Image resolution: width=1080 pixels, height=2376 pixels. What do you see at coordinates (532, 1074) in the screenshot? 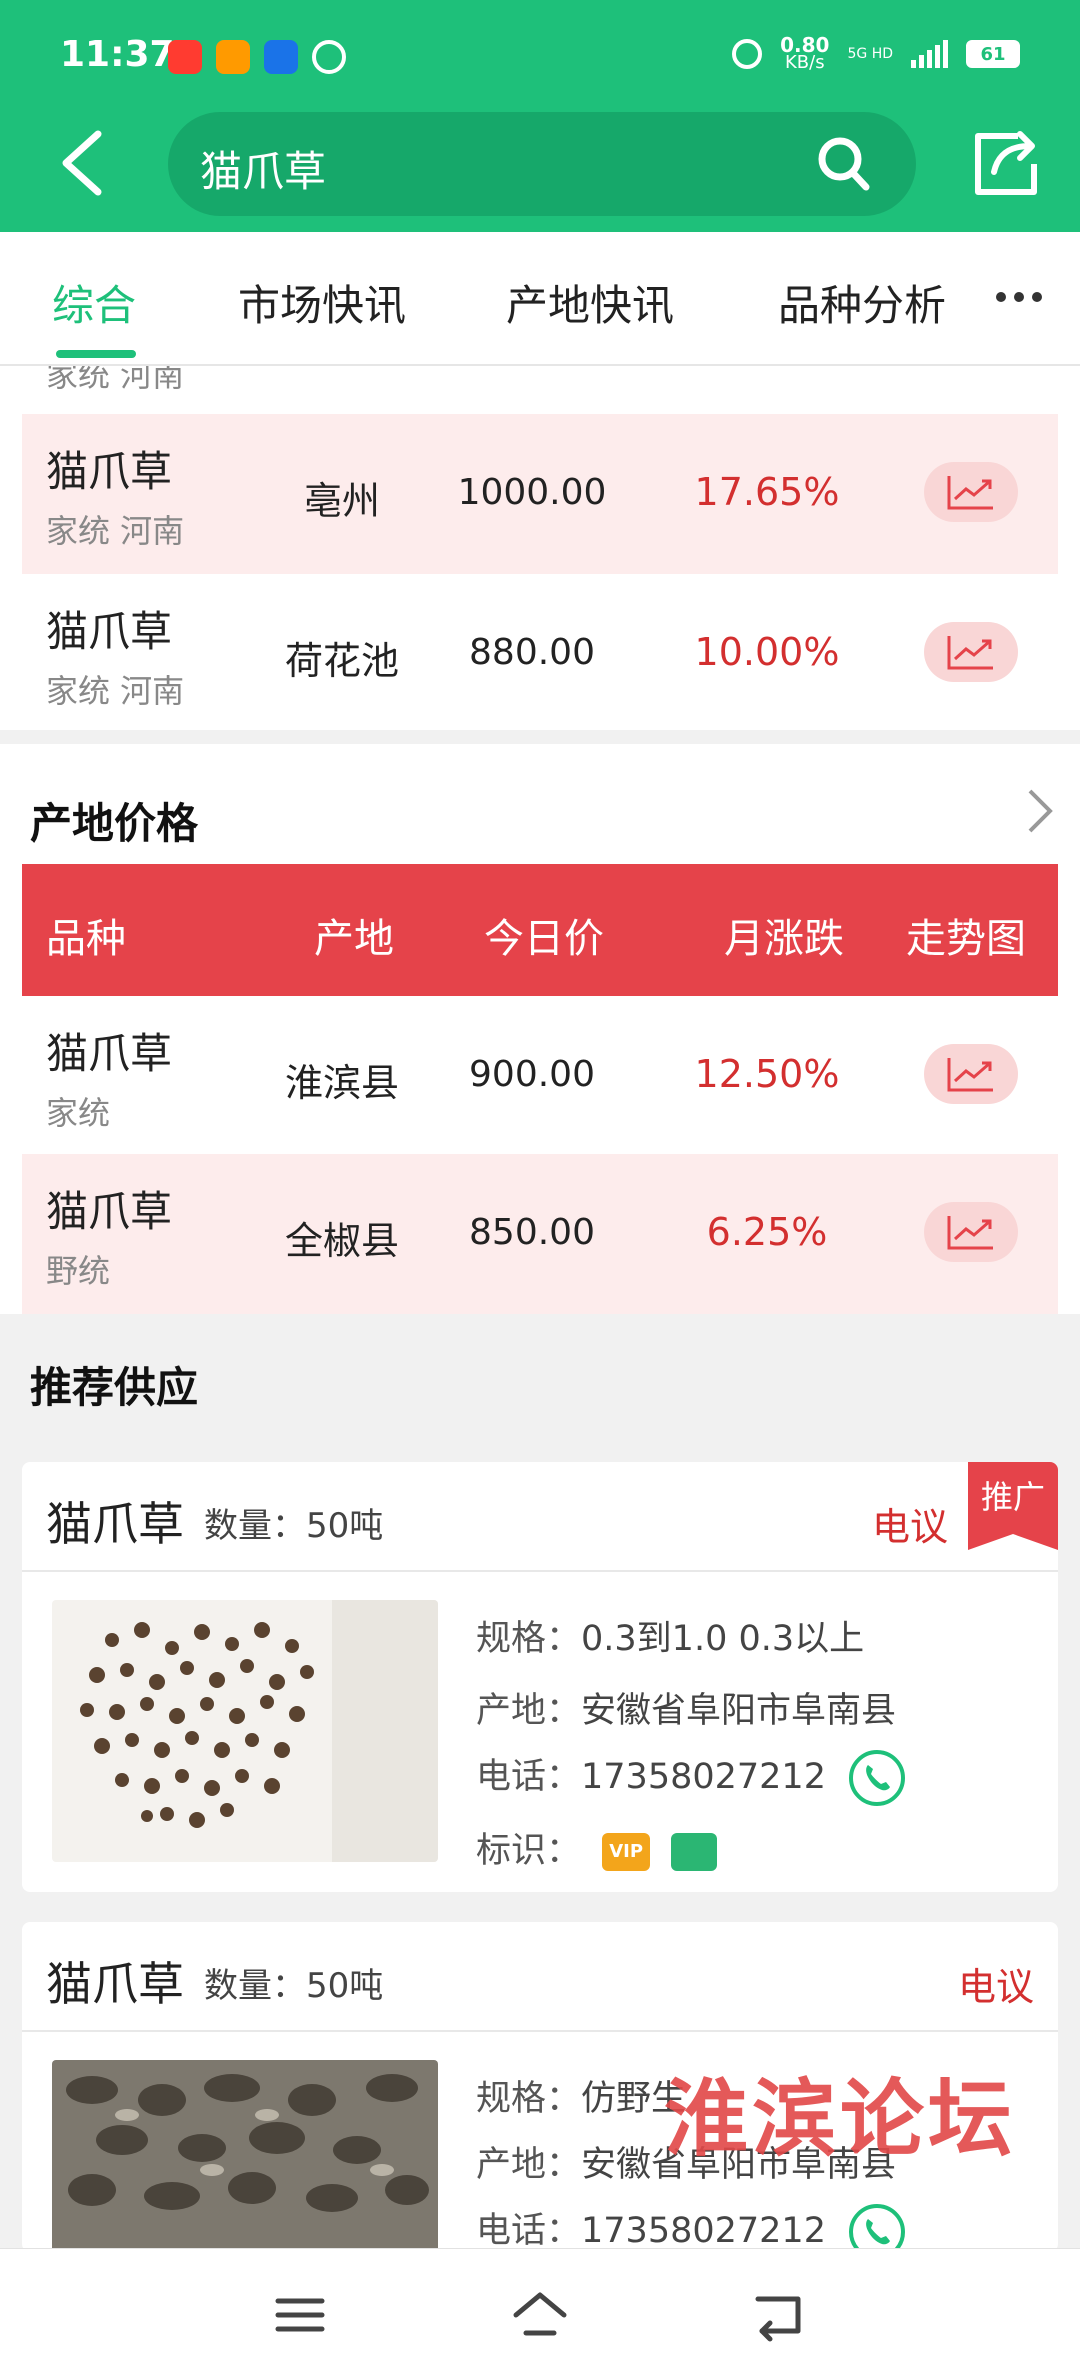
I see `price-value: 900.00` at bounding box center [532, 1074].